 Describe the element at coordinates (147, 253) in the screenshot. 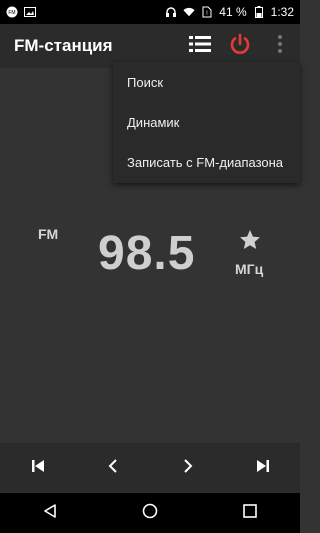

I see `frequency-display: 98.5` at that location.